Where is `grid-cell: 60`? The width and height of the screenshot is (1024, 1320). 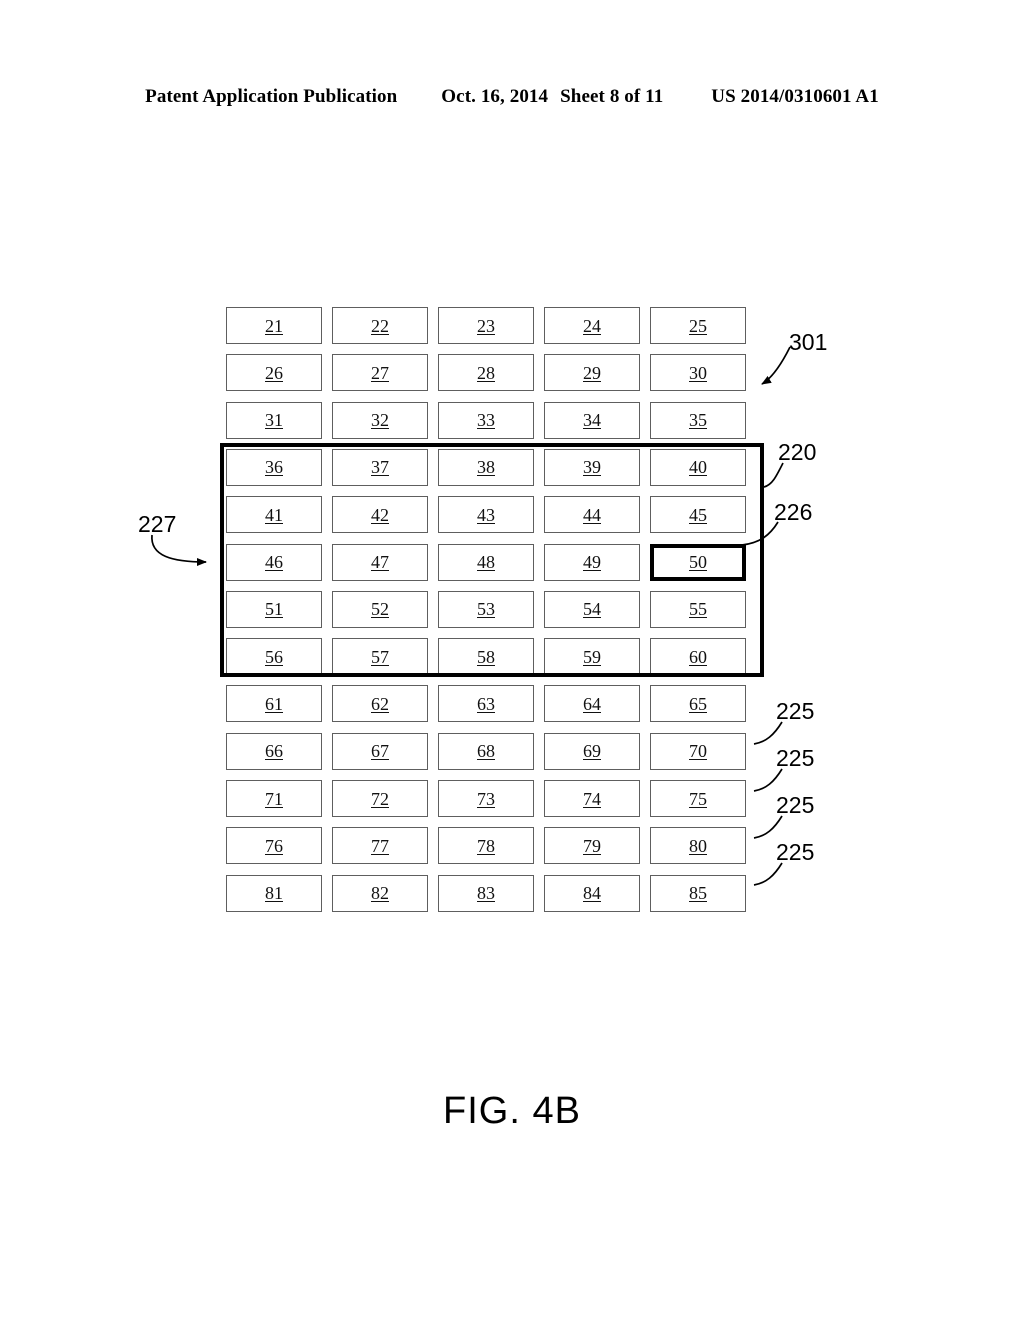
grid-cell: 60 is located at coordinates (698, 657).